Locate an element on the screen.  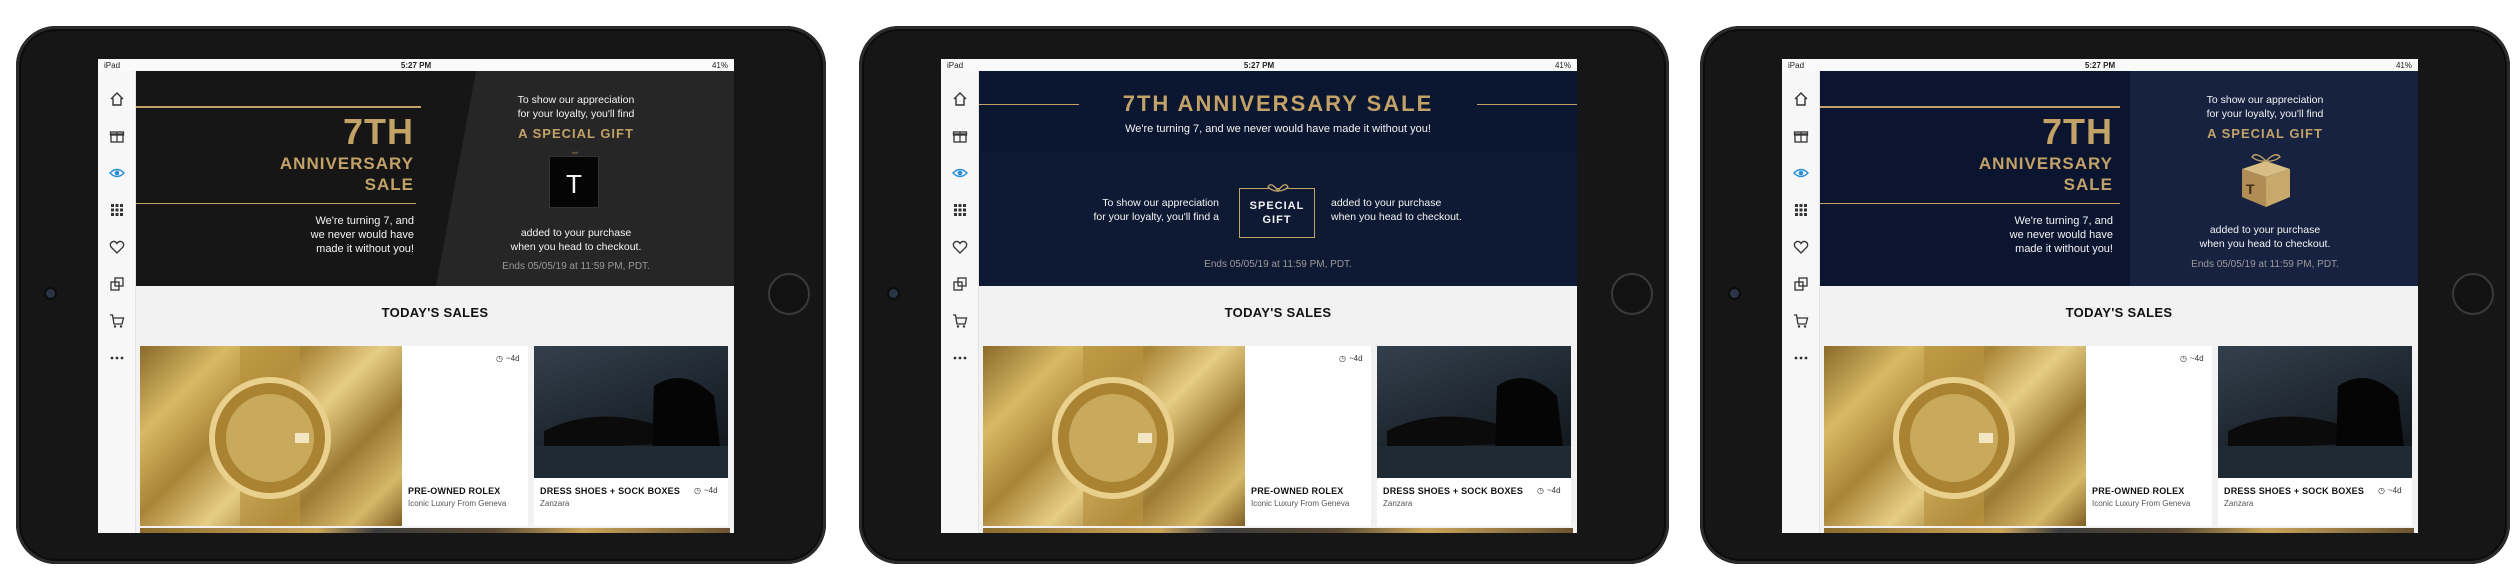
card-title: DRESS SHOES + SOCK BOXES is located at coordinates (1453, 491).